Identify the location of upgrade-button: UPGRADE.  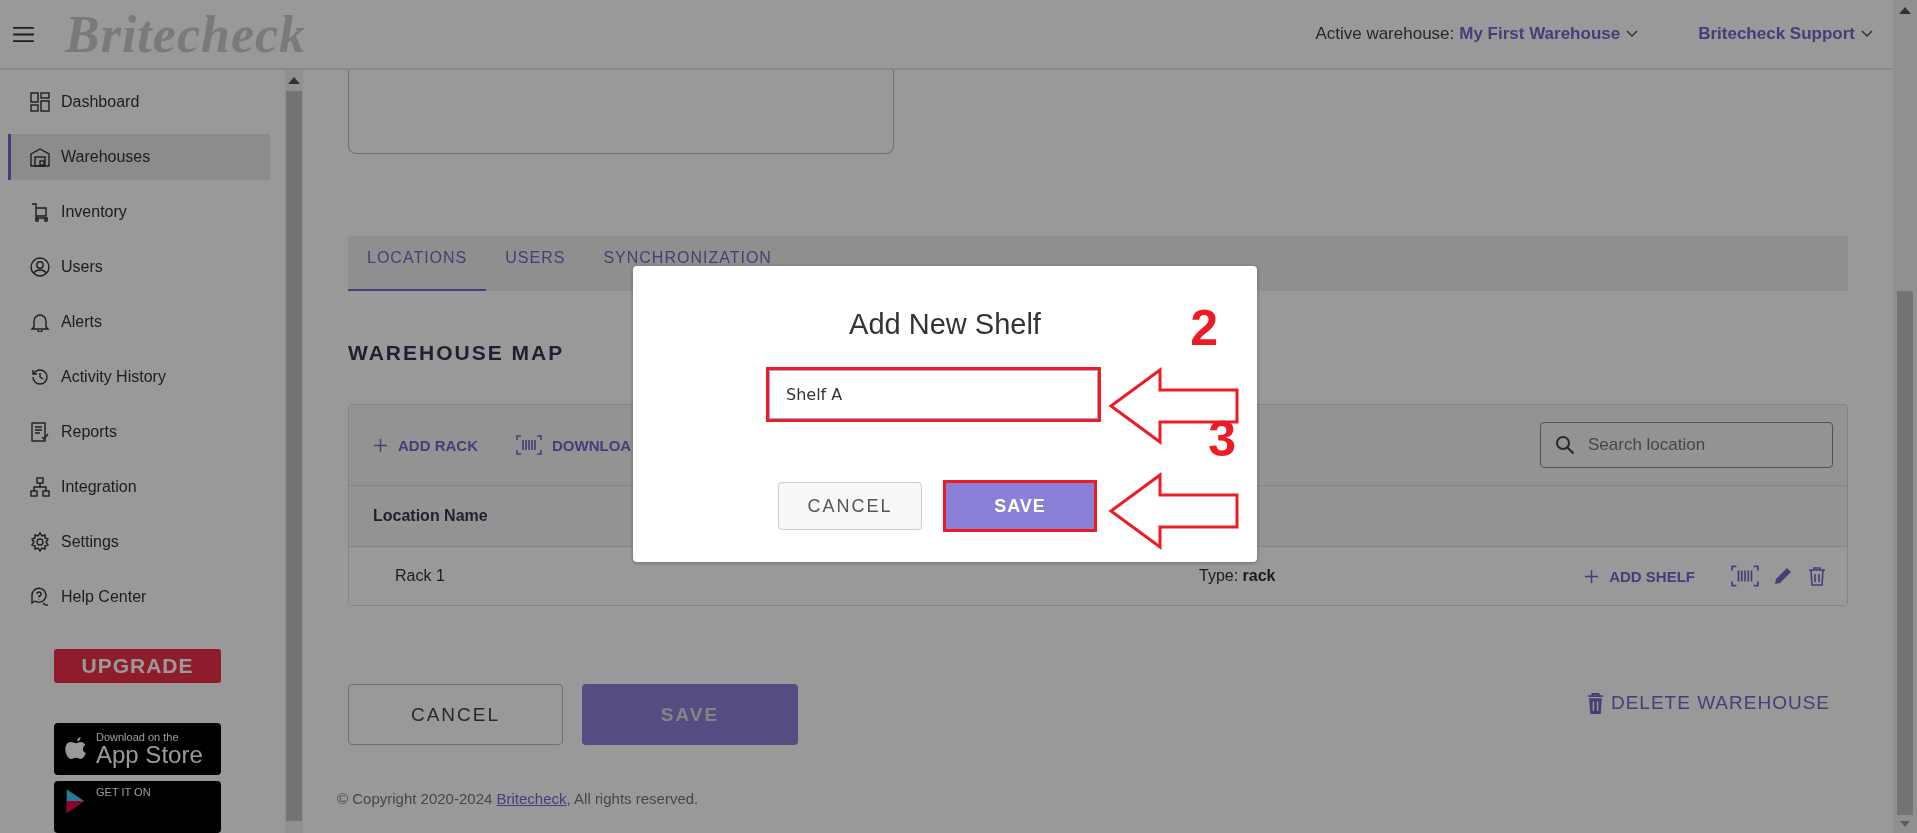
(137, 666).